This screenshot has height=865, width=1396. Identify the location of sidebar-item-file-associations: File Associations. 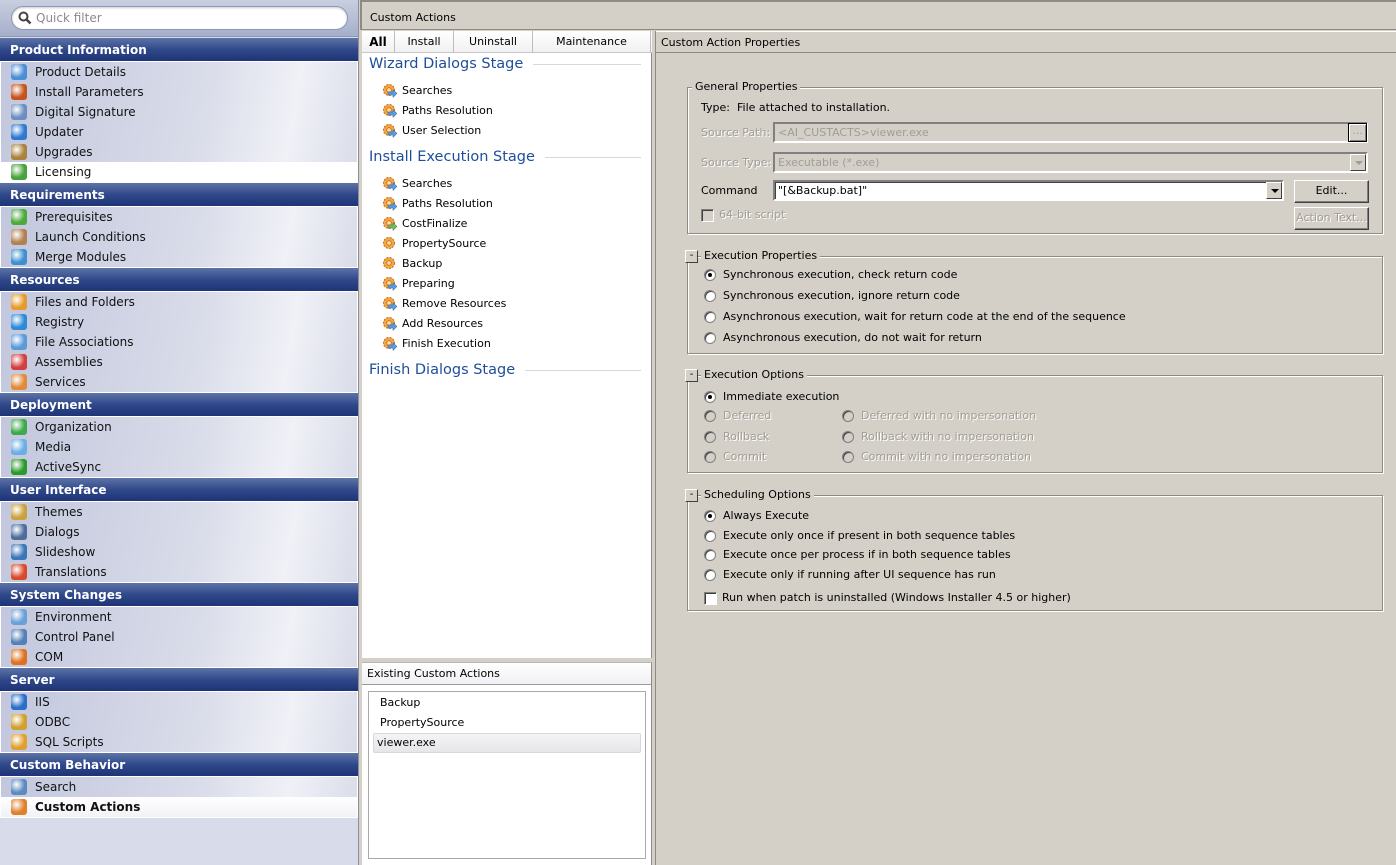
(179, 342).